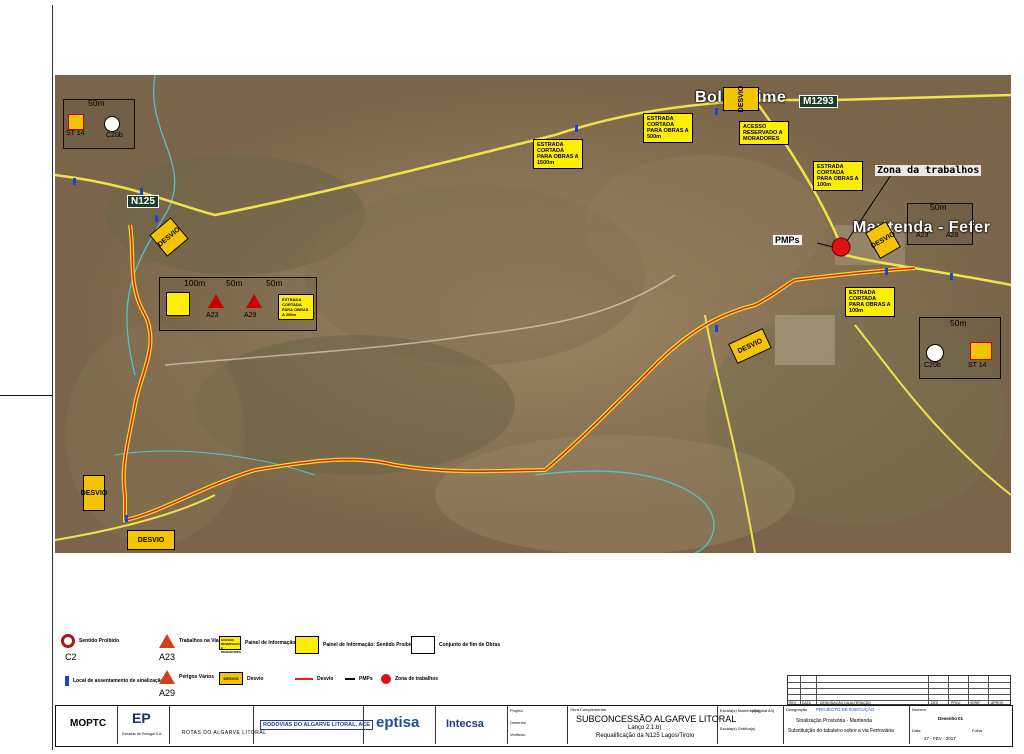 Image resolution: width=1024 pixels, height=754 pixels. I want to click on pmp-line-icon, so click(350, 679).